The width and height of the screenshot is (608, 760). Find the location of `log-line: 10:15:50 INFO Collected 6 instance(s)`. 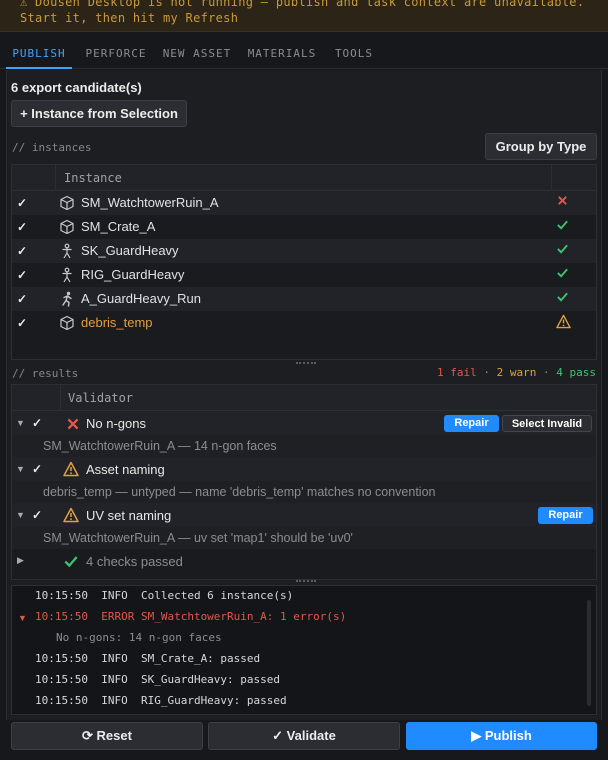

log-line: 10:15:50 INFO Collected 6 instance(s) is located at coordinates (164, 595).